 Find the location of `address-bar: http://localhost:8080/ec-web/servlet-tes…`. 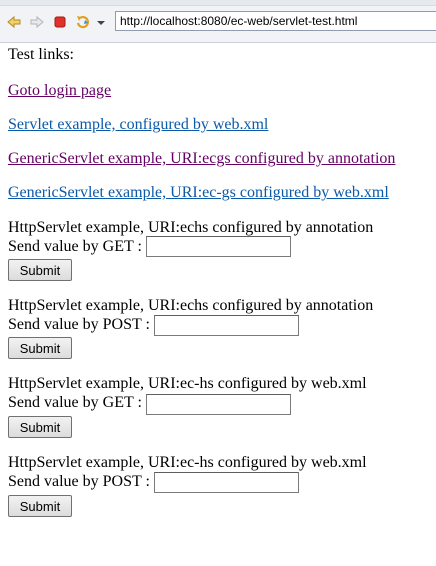

address-bar: http://localhost:8080/ec-web/servlet-tes… is located at coordinates (275, 21).